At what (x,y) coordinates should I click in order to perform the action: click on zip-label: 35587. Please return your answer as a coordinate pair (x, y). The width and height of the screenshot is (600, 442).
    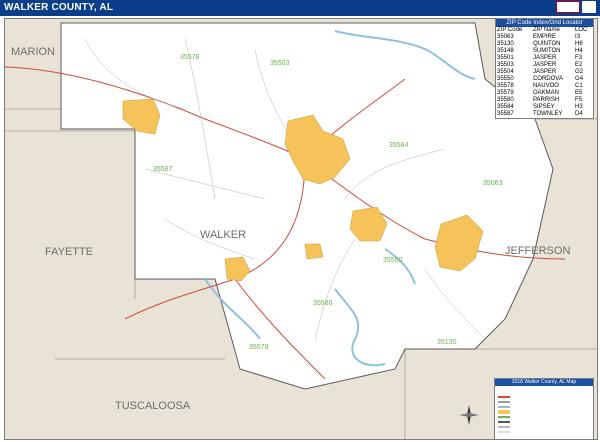
    Looking at the image, I should click on (163, 169).